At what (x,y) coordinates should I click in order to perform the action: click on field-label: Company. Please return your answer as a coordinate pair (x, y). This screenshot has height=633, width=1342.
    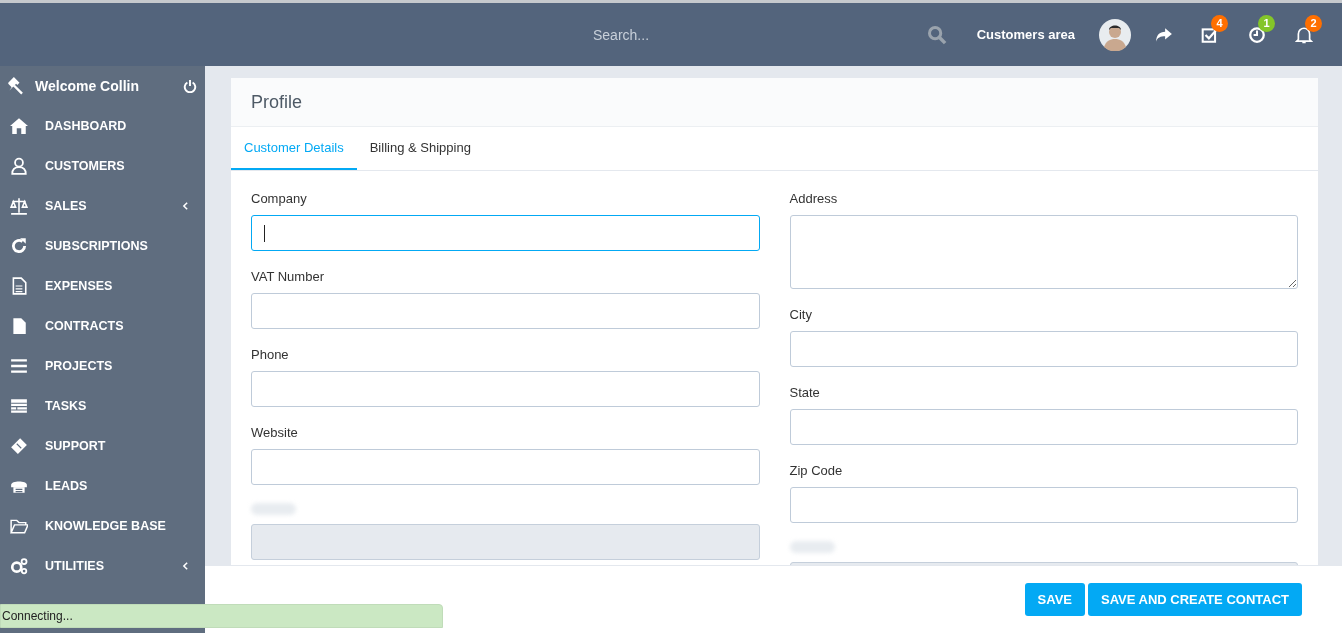
    Looking at the image, I should click on (279, 198).